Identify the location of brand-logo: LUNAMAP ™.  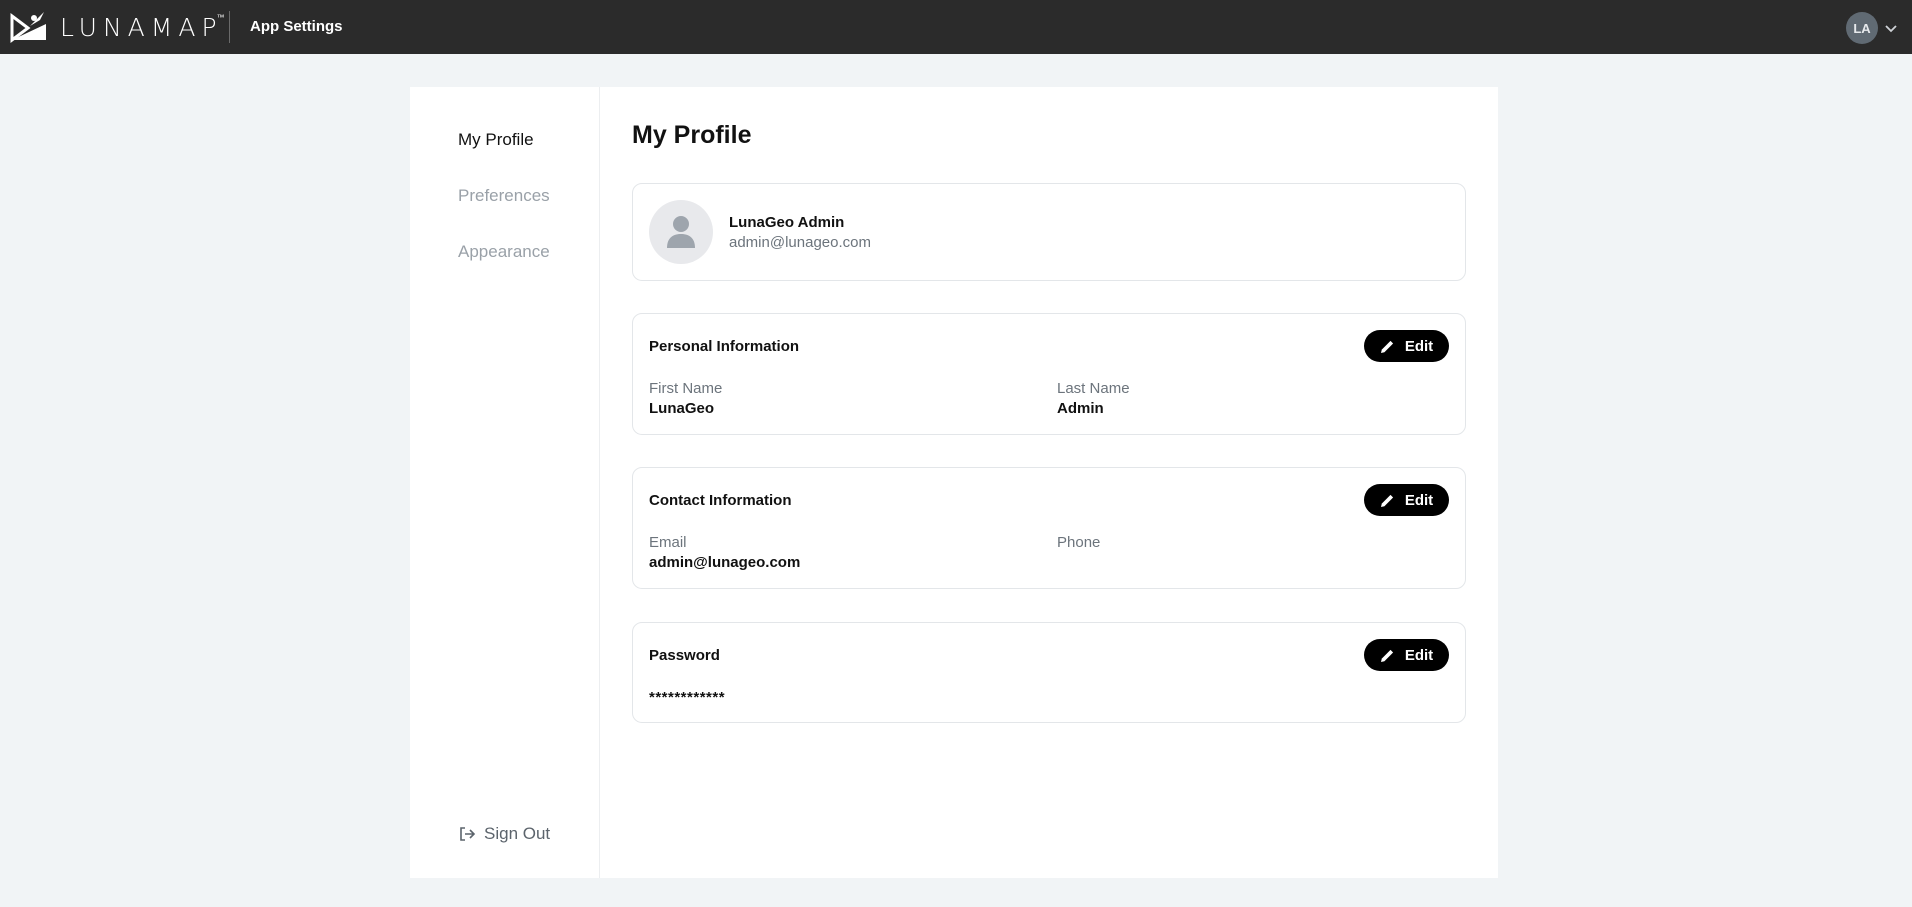
(117, 27).